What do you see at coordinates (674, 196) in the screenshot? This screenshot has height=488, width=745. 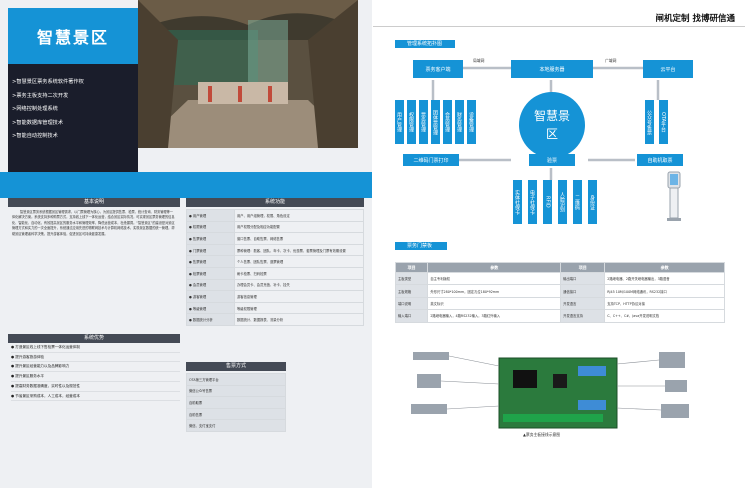 I see `kiosk-icon` at bounding box center [674, 196].